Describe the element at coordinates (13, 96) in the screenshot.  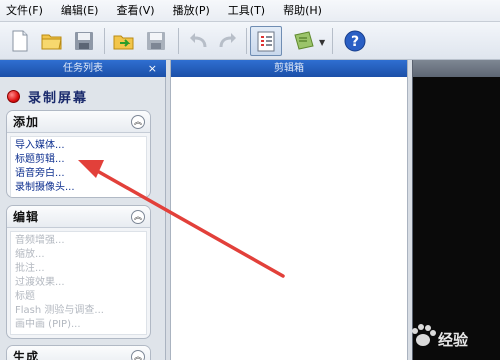
I see `record-icon` at that location.